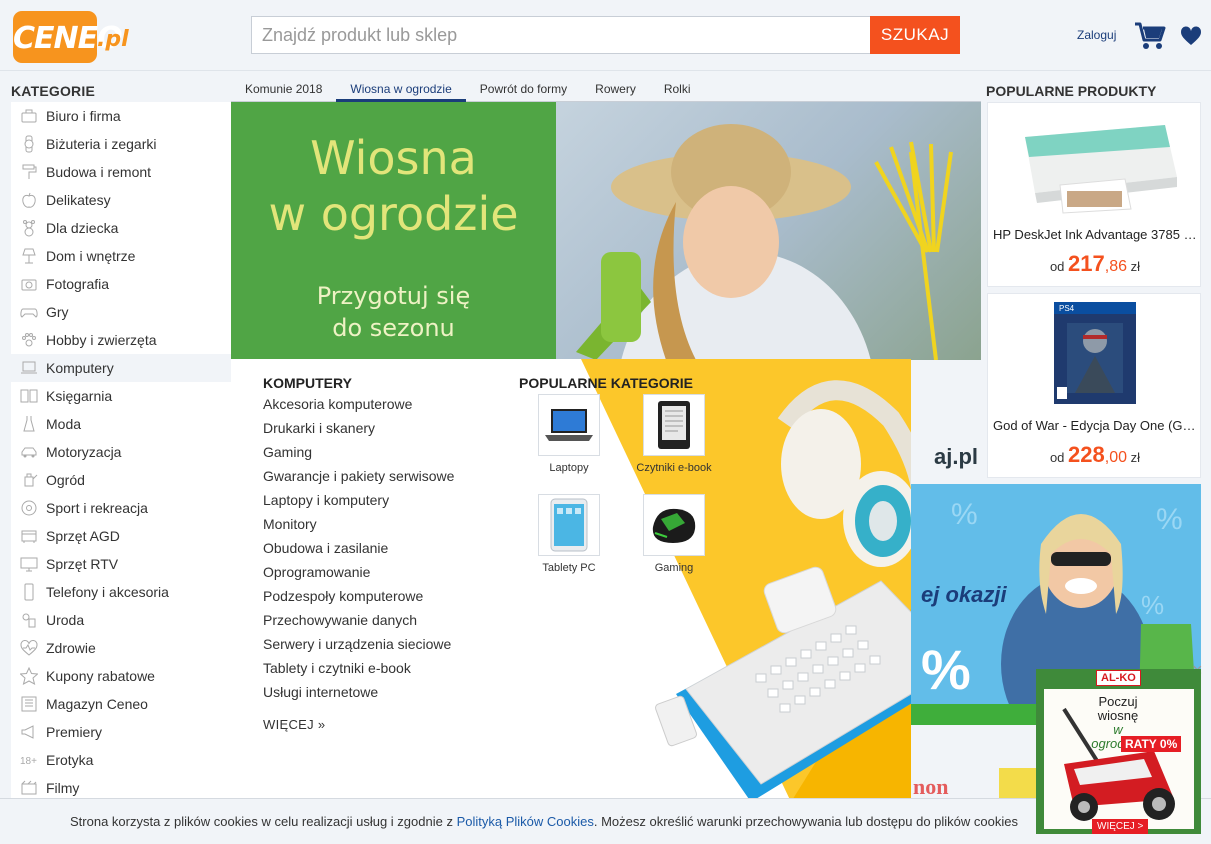  What do you see at coordinates (121, 508) in the screenshot?
I see `sidebar-item-sport-i-rekreacja: Sport i rekreacja` at bounding box center [121, 508].